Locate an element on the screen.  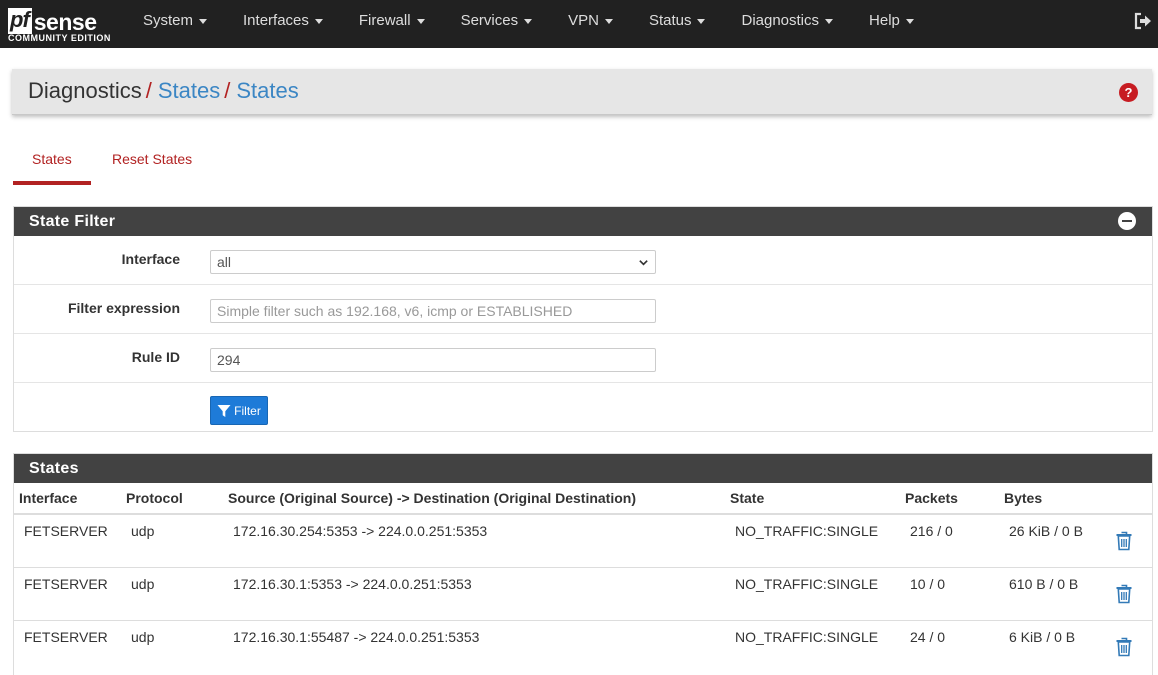
cell-flow: 172.16.30.1:5353 -> 224.0.0.251:5353 is located at coordinates (474, 594).